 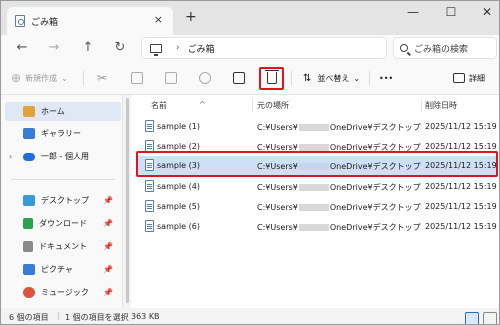 I want to click on share-button, so click(x=239, y=78).